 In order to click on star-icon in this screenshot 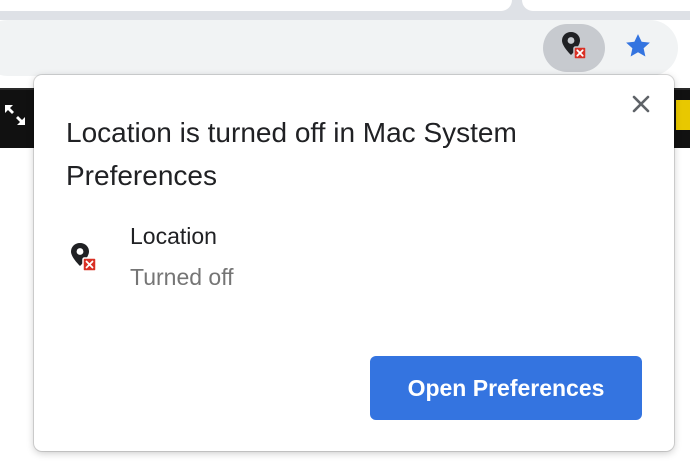, I will do `click(638, 48)`.